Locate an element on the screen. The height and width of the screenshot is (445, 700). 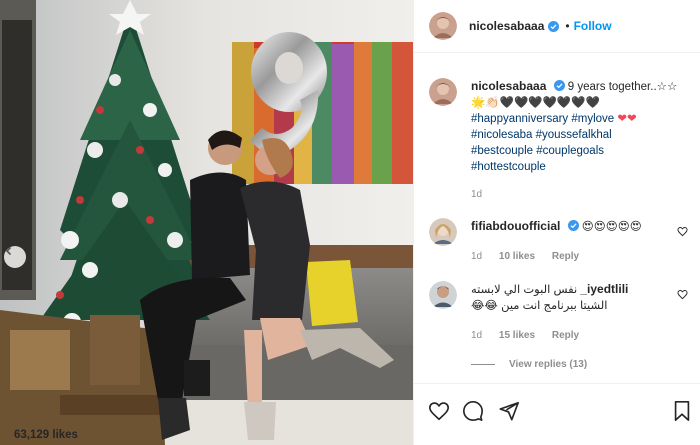
hashtag-link: #bestcouple is located at coordinates (502, 151).